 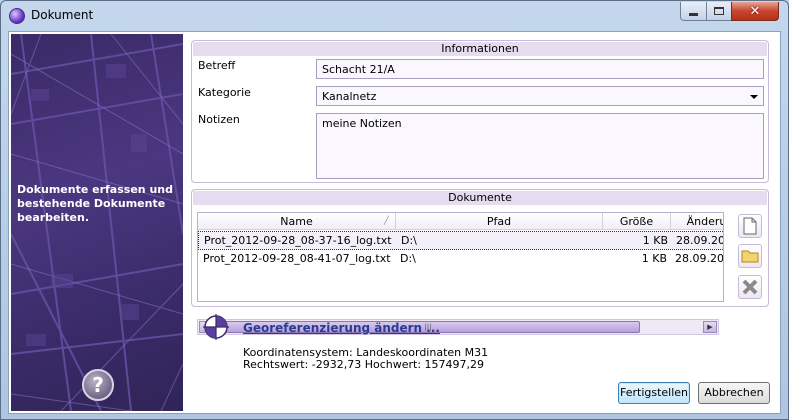 I want to click on help-icon: ?, so click(x=98, y=385).